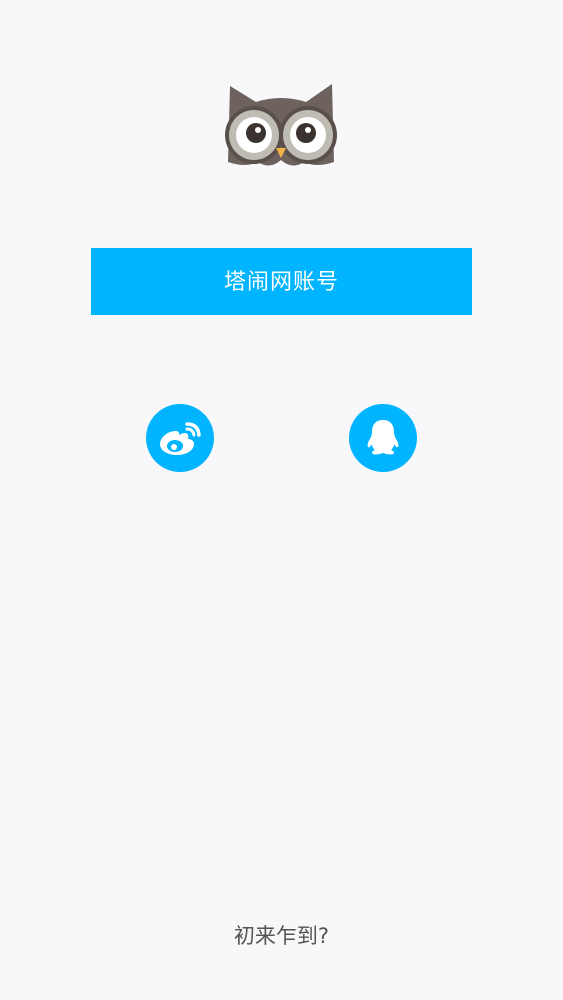 This screenshot has width=563, height=1000. What do you see at coordinates (281, 935) in the screenshot?
I see `newcomer-link: 初来乍到?` at bounding box center [281, 935].